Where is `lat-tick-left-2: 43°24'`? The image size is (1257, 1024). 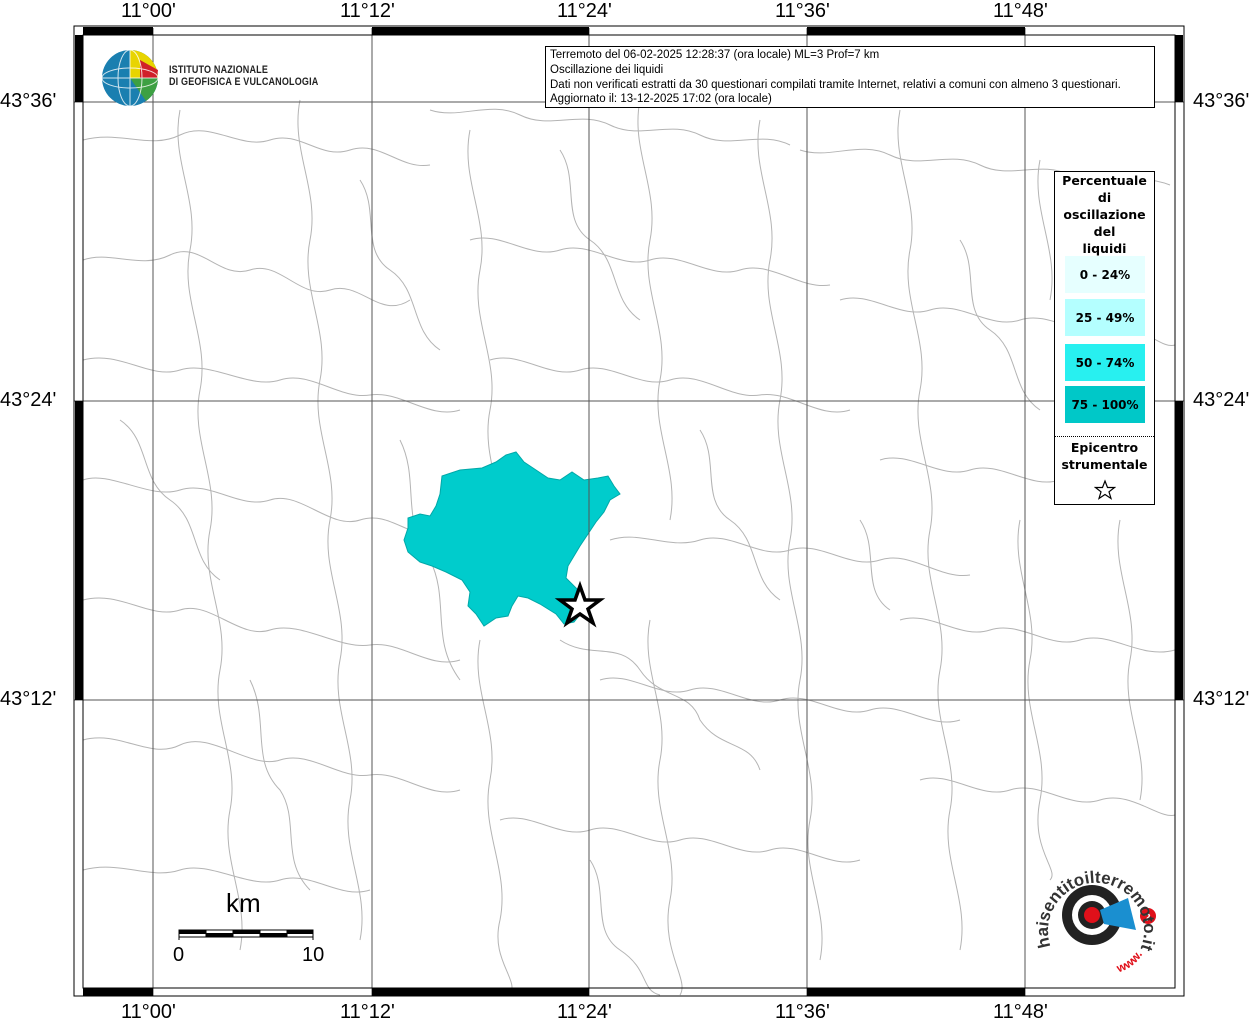 lat-tick-left-2: 43°24' is located at coordinates (28, 400).